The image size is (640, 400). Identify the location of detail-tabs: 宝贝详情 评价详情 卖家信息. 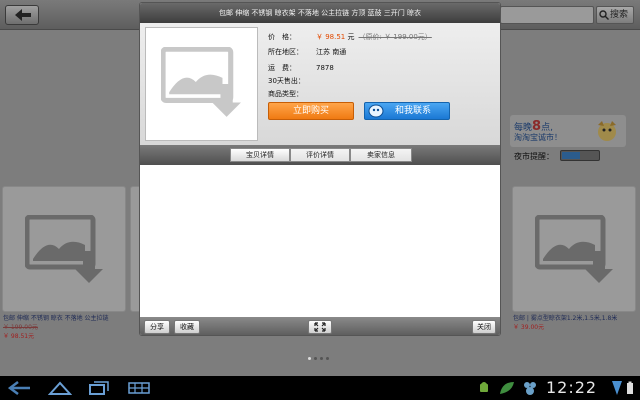
(320, 155).